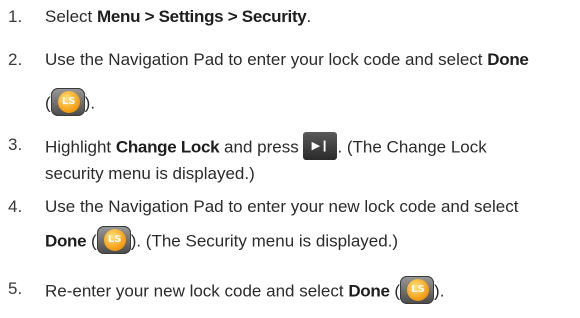 This screenshot has height=318, width=580. What do you see at coordinates (15, 144) in the screenshot?
I see `step-number: 3.` at bounding box center [15, 144].